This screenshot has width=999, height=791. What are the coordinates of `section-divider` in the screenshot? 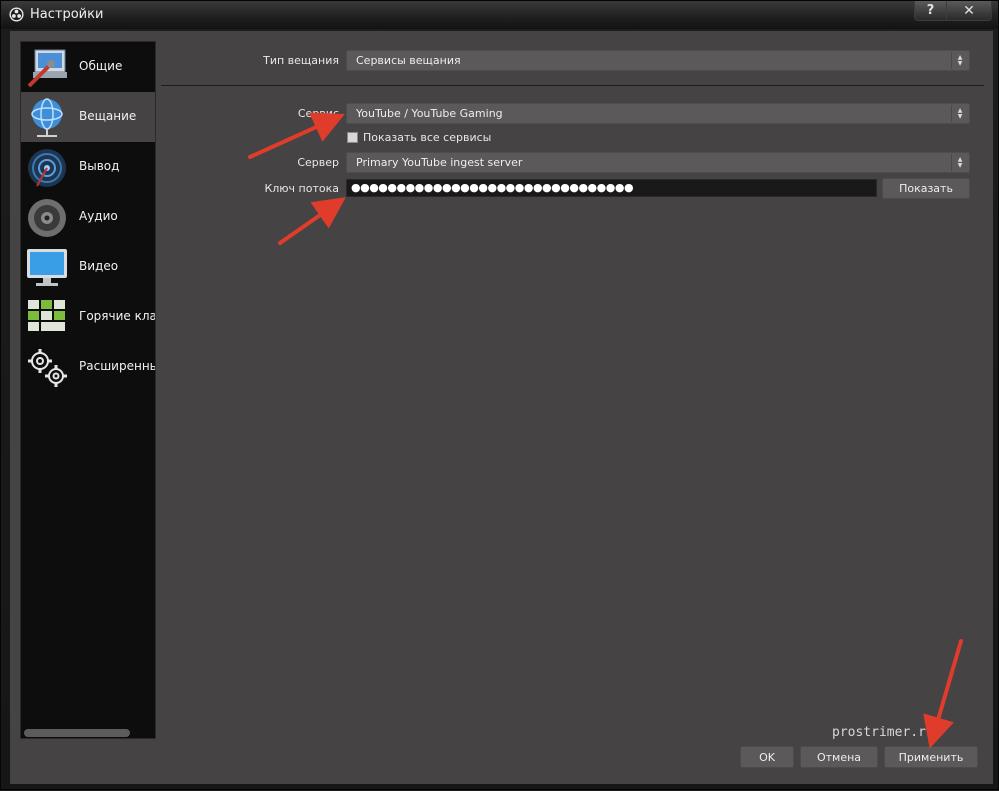 It's located at (572, 85).